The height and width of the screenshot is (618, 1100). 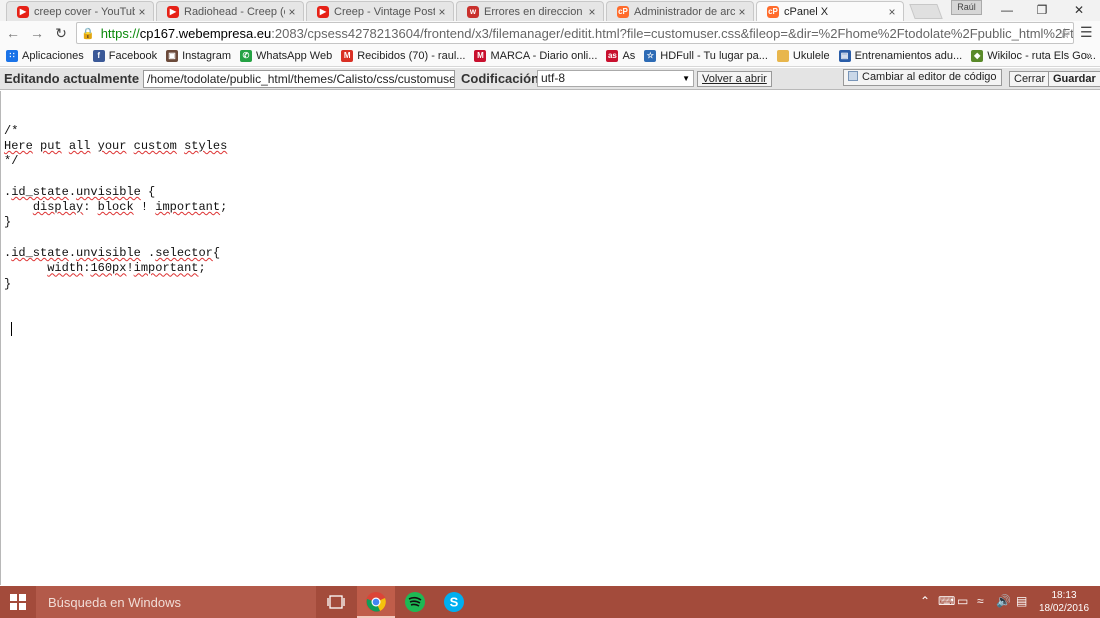 I want to click on code-line: width:160px!important;, so click(x=126, y=268).